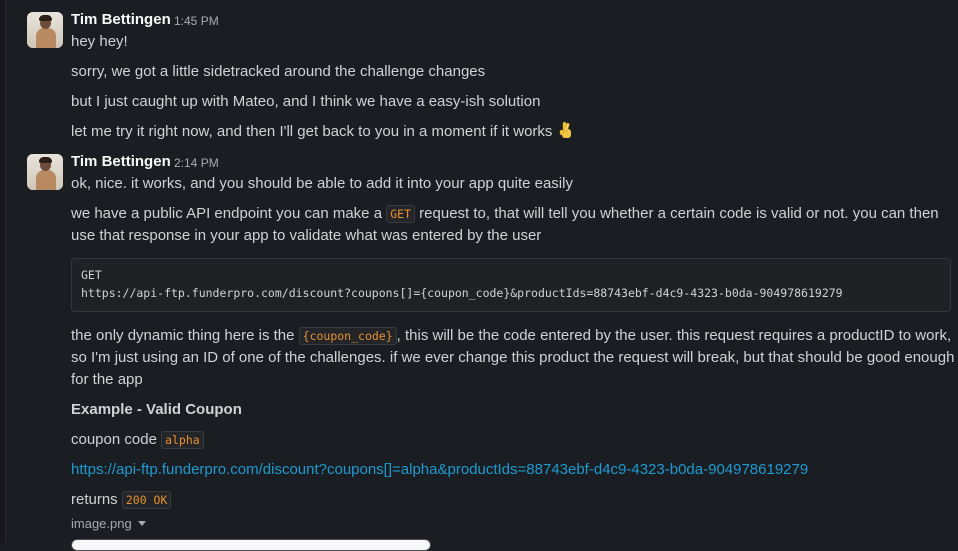  Describe the element at coordinates (101, 523) in the screenshot. I see `attachment-name: image.png` at that location.